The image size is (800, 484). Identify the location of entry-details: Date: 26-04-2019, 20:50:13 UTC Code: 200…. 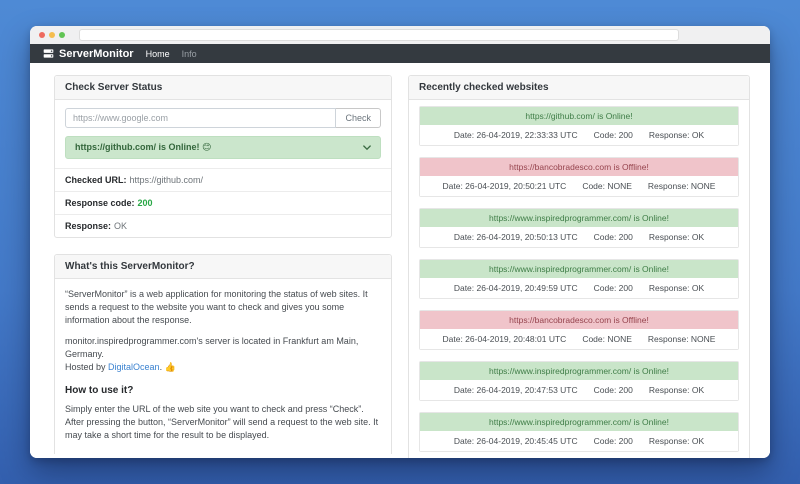
(579, 237).